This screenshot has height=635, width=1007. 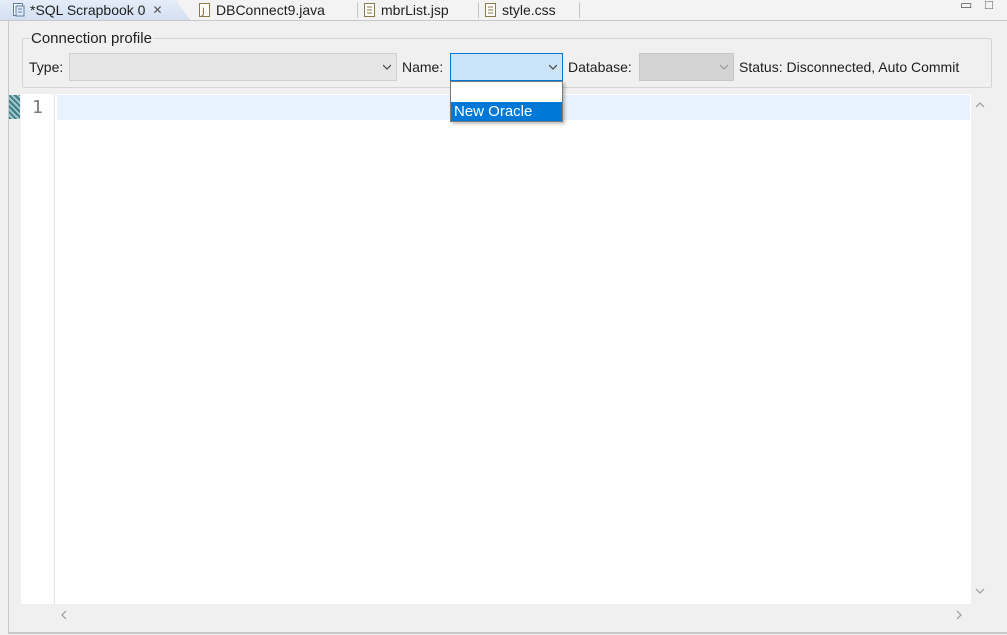 What do you see at coordinates (980, 349) in the screenshot?
I see `vertical-scrollbar` at bounding box center [980, 349].